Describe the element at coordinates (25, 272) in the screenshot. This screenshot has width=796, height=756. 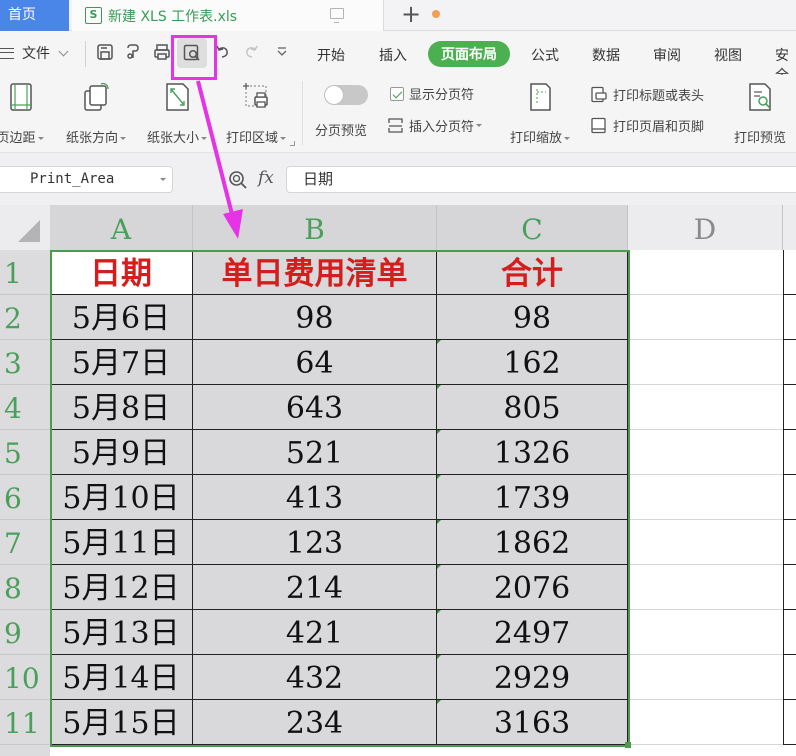
I see `row-header-1: 1` at that location.